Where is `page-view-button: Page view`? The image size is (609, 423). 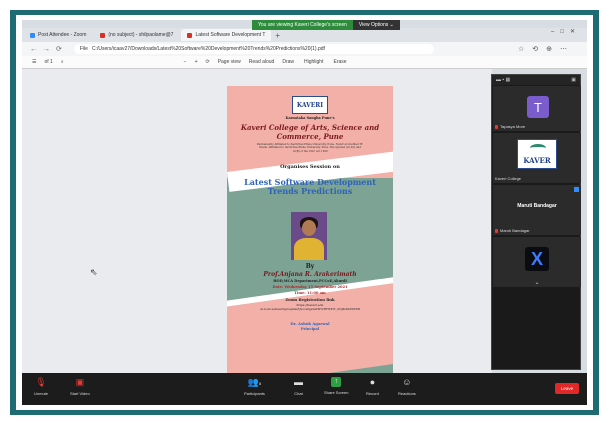
page-view-button: Page view is located at coordinates (229, 62).